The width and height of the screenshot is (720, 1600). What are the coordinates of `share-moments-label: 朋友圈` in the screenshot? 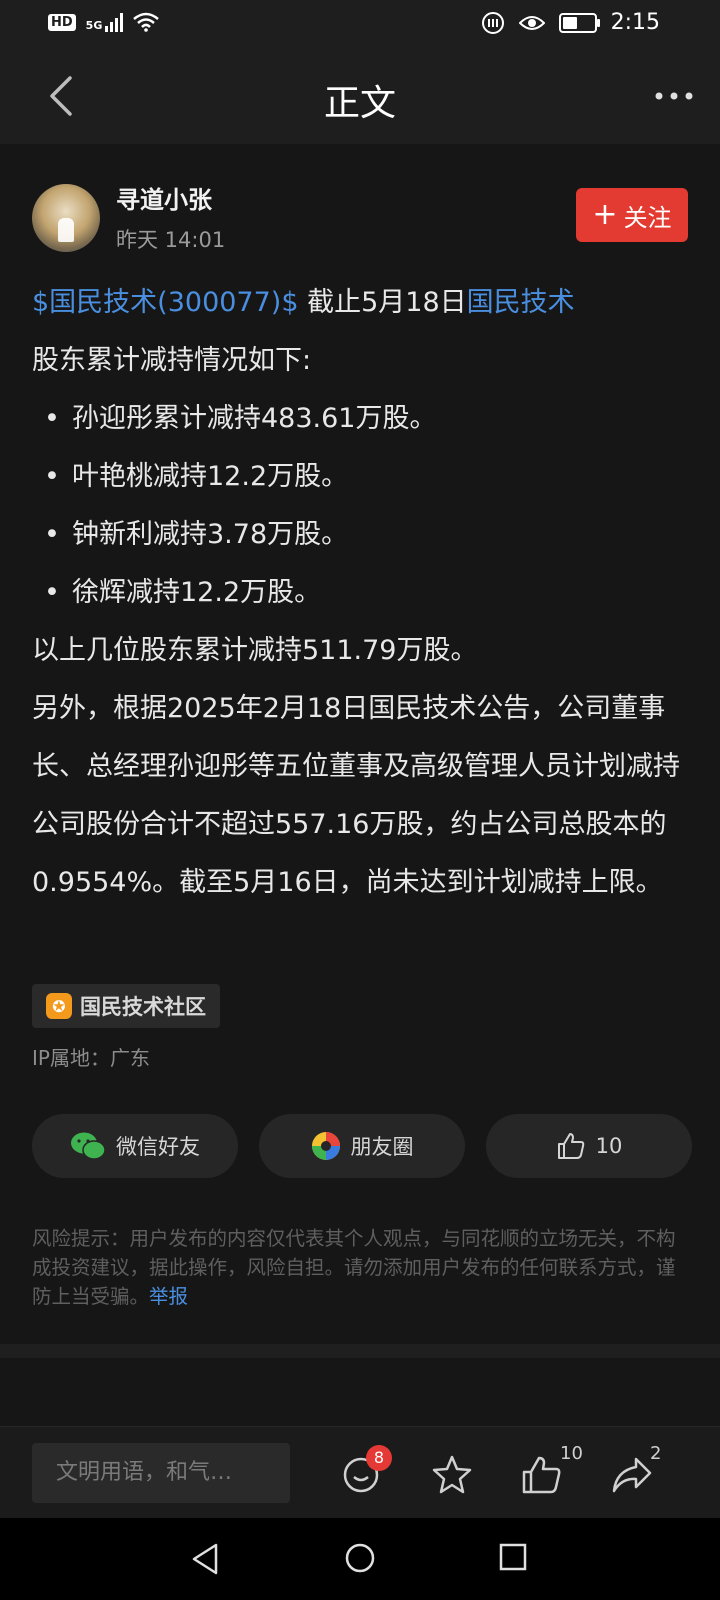 It's located at (382, 1147).